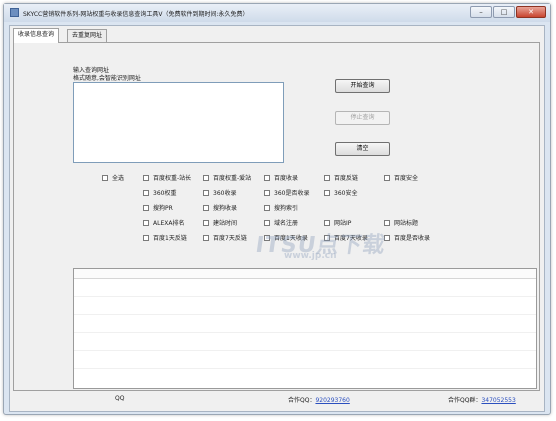 Image resolution: width=556 pixels, height=421 pixels. I want to click on partner-qq-group-link: 347052553, so click(498, 400).